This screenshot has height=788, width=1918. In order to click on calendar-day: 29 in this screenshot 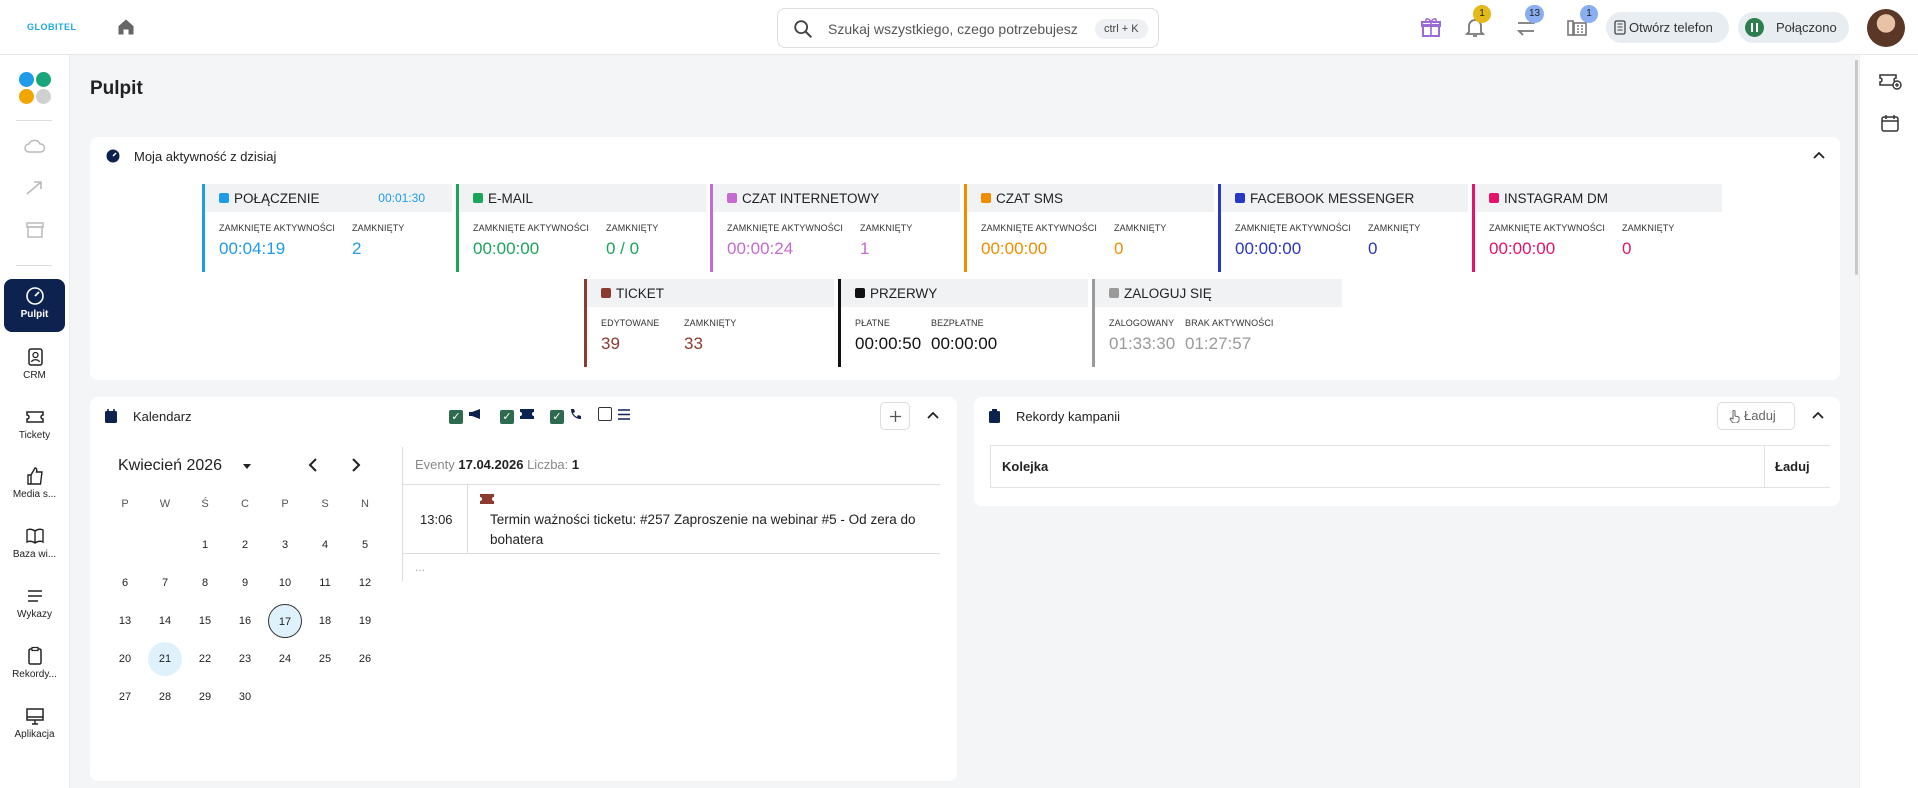, I will do `click(205, 697)`.